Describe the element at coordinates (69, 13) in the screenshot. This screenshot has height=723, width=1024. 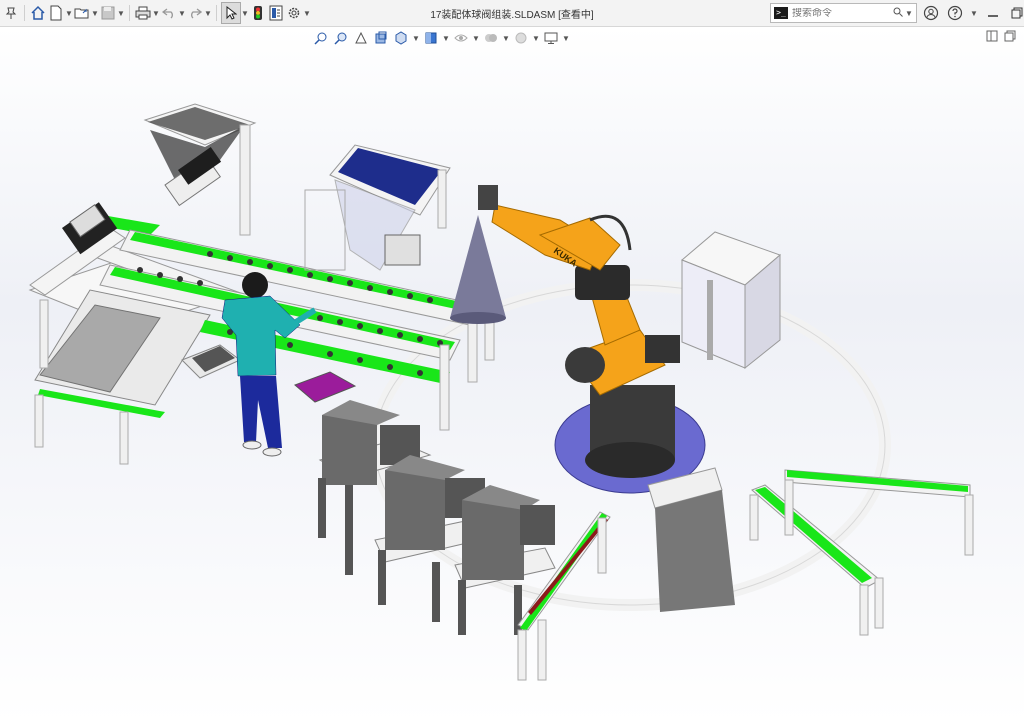
I see `new-dropdown-chevron-icon: ▼` at that location.